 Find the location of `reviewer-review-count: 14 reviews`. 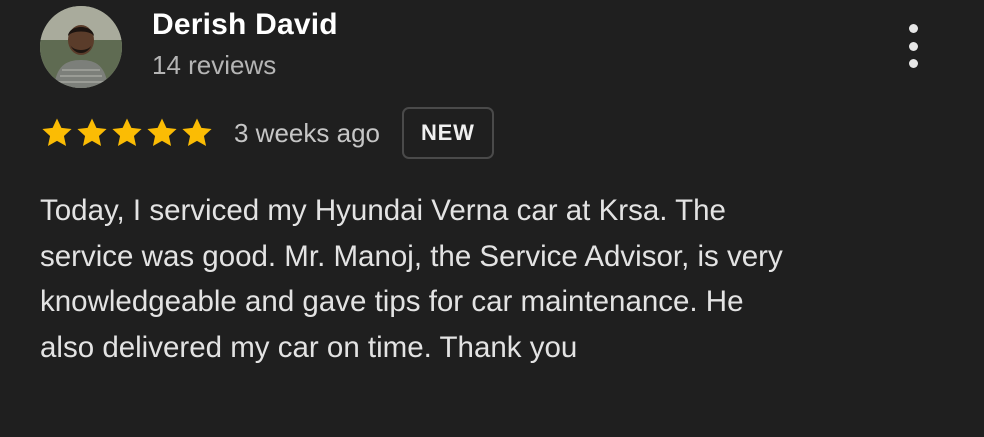

reviewer-review-count: 14 reviews is located at coordinates (214, 65).